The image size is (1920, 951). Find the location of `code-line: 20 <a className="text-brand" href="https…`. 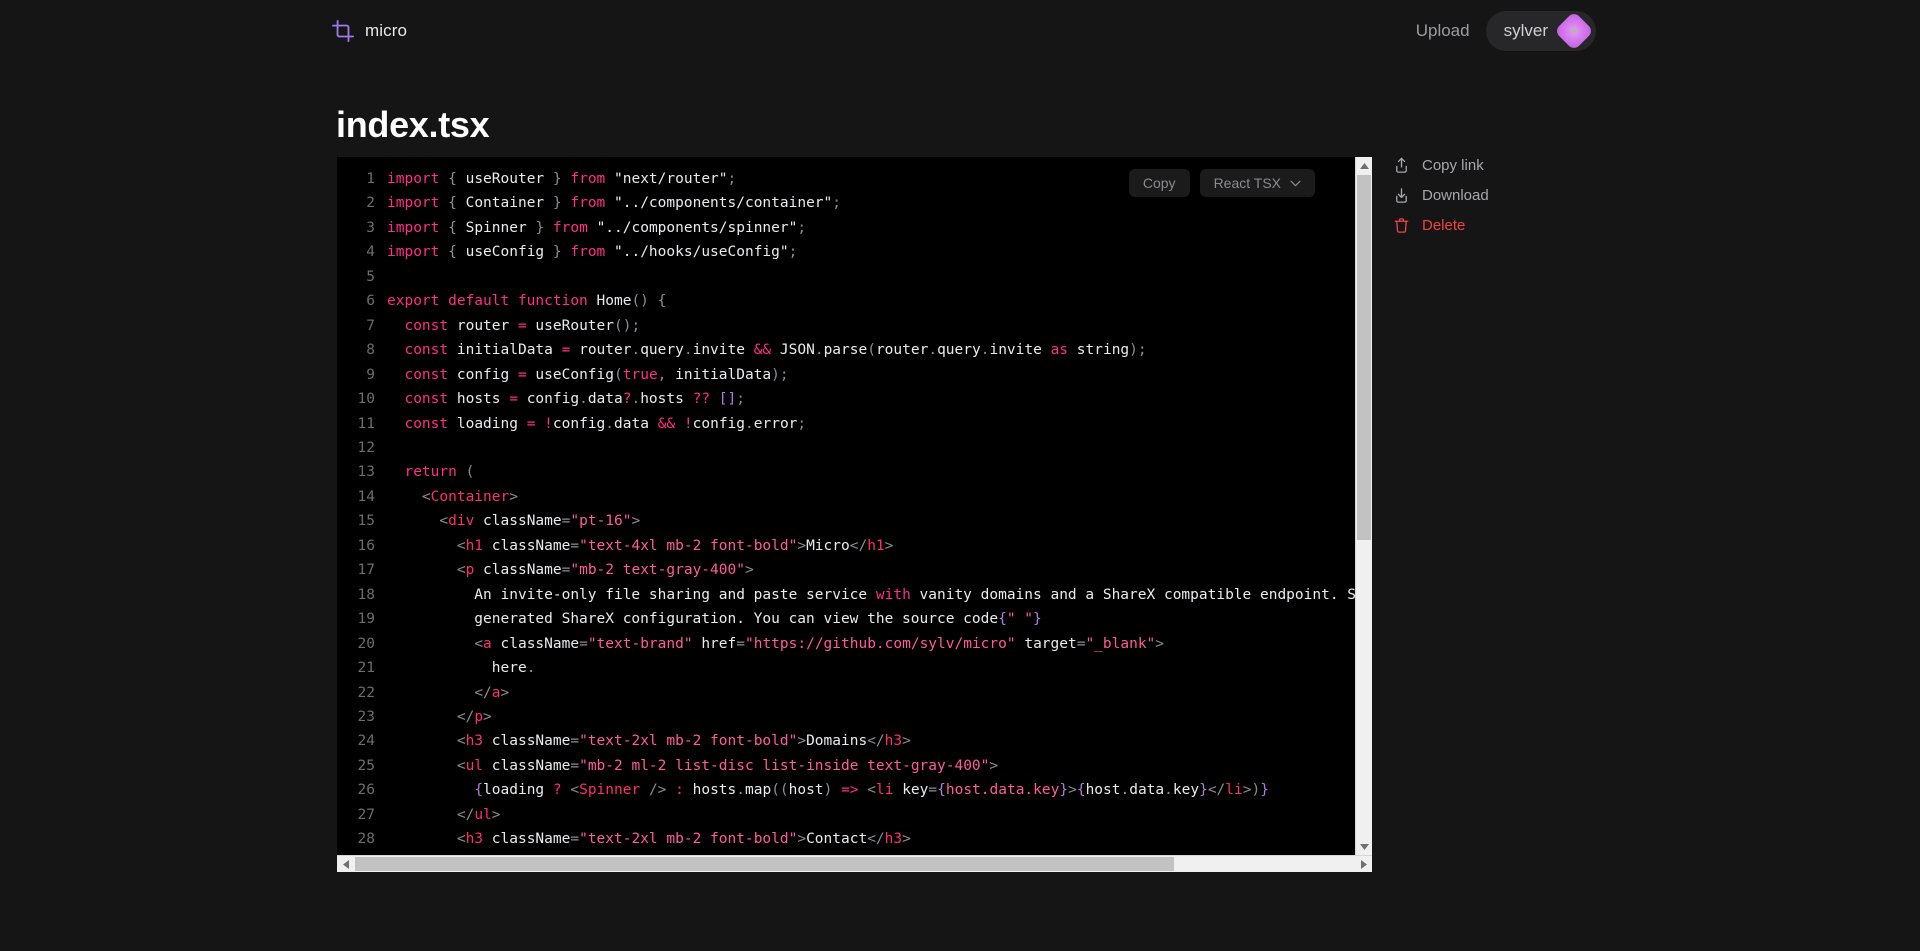

code-line: 20 <a className="text-brand" href="https… is located at coordinates (846, 644).